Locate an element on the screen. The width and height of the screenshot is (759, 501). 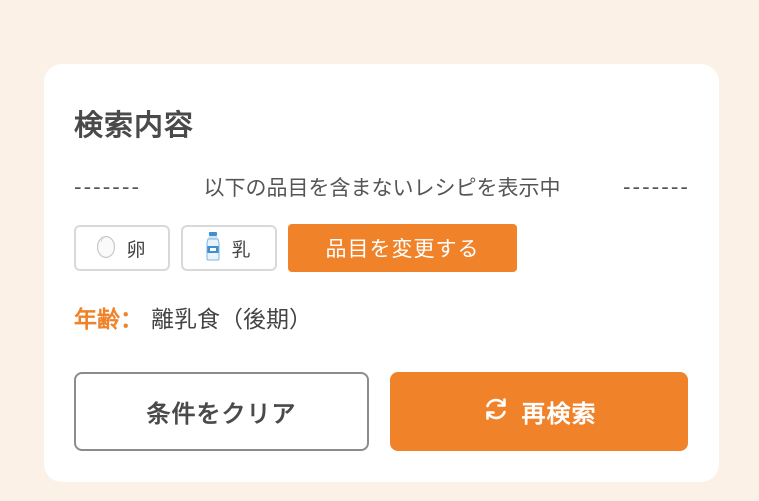
subtitle-text: 以下の品目を含まないレシピを表示中 is located at coordinates (382, 188).